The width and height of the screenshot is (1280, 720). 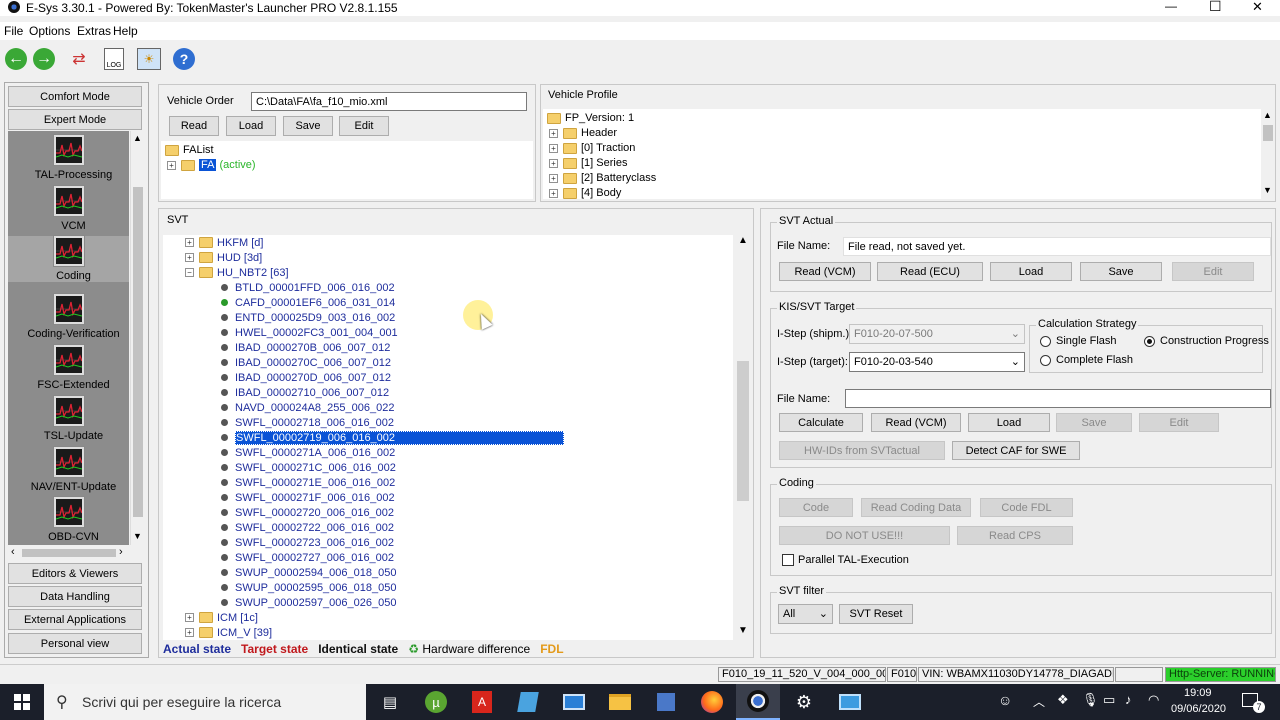 What do you see at coordinates (251, 126) in the screenshot?
I see `fa-load-button: Load` at bounding box center [251, 126].